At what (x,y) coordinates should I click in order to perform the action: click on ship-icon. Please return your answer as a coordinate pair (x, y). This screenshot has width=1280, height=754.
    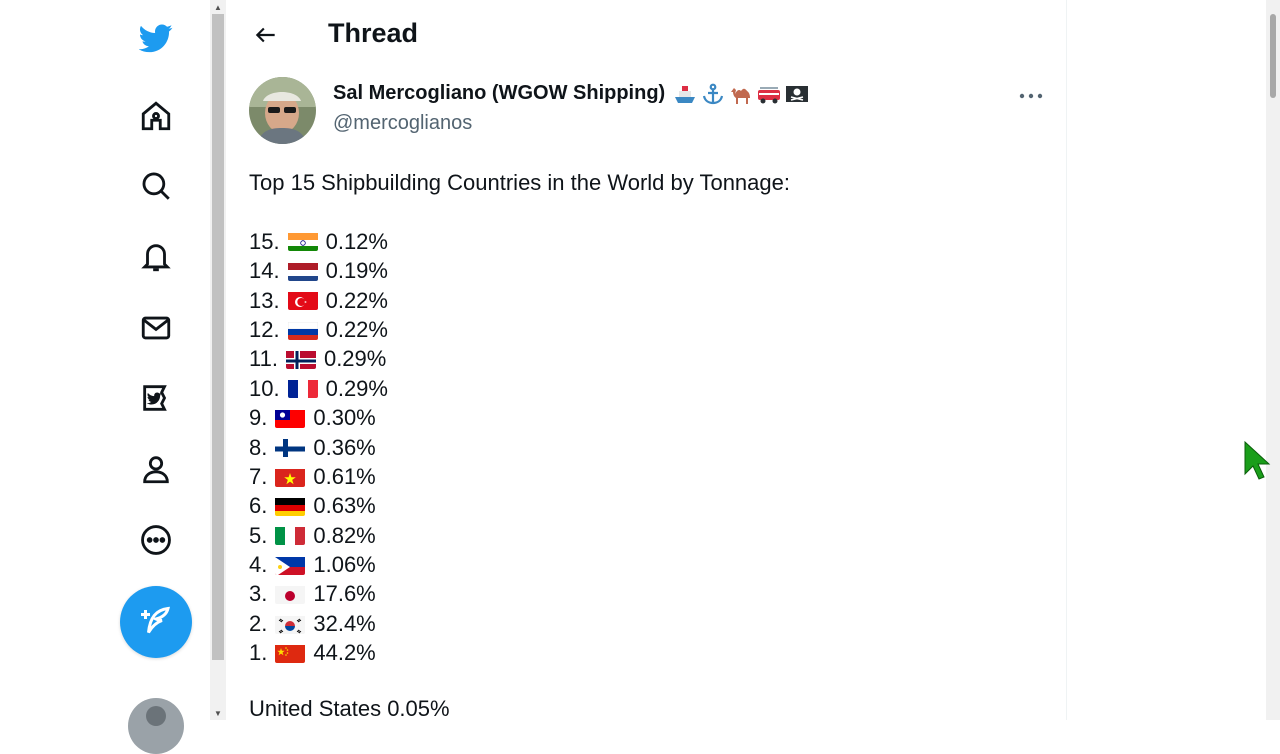
    Looking at the image, I should click on (685, 94).